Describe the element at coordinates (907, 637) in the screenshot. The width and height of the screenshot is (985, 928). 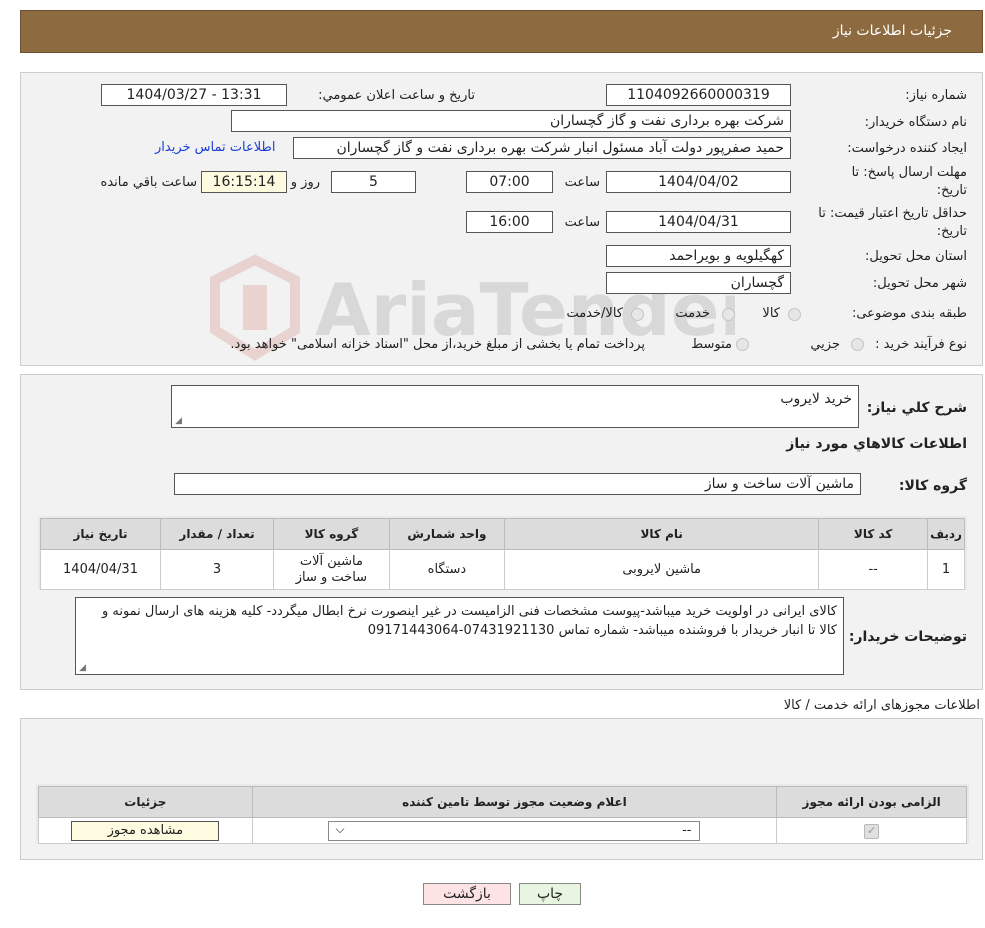
I see `buyer-notes-label: توضیحات خریدار:` at that location.